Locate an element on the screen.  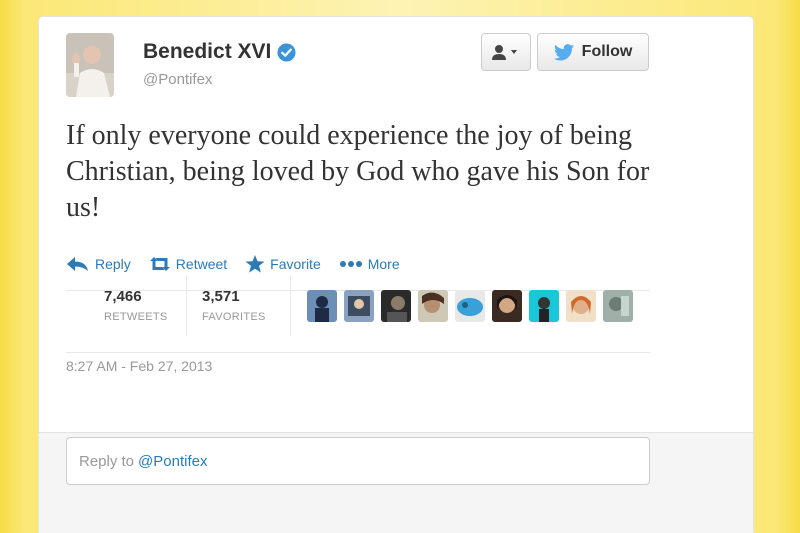
favorite-label: Favorite is located at coordinates (295, 264).